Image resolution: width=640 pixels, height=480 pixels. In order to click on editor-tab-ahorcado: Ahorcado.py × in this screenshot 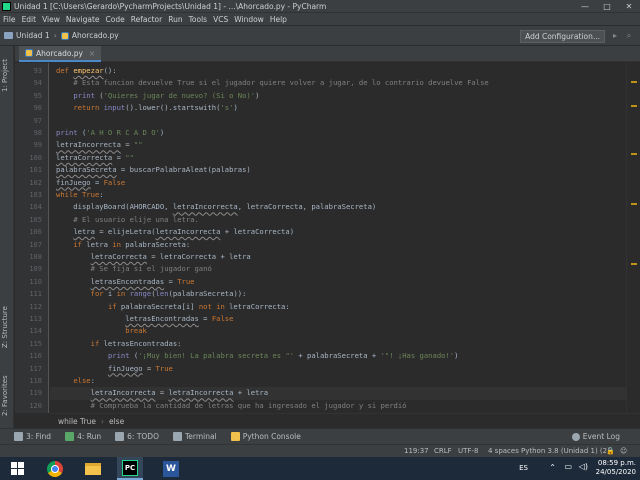, I will do `click(60, 54)`.